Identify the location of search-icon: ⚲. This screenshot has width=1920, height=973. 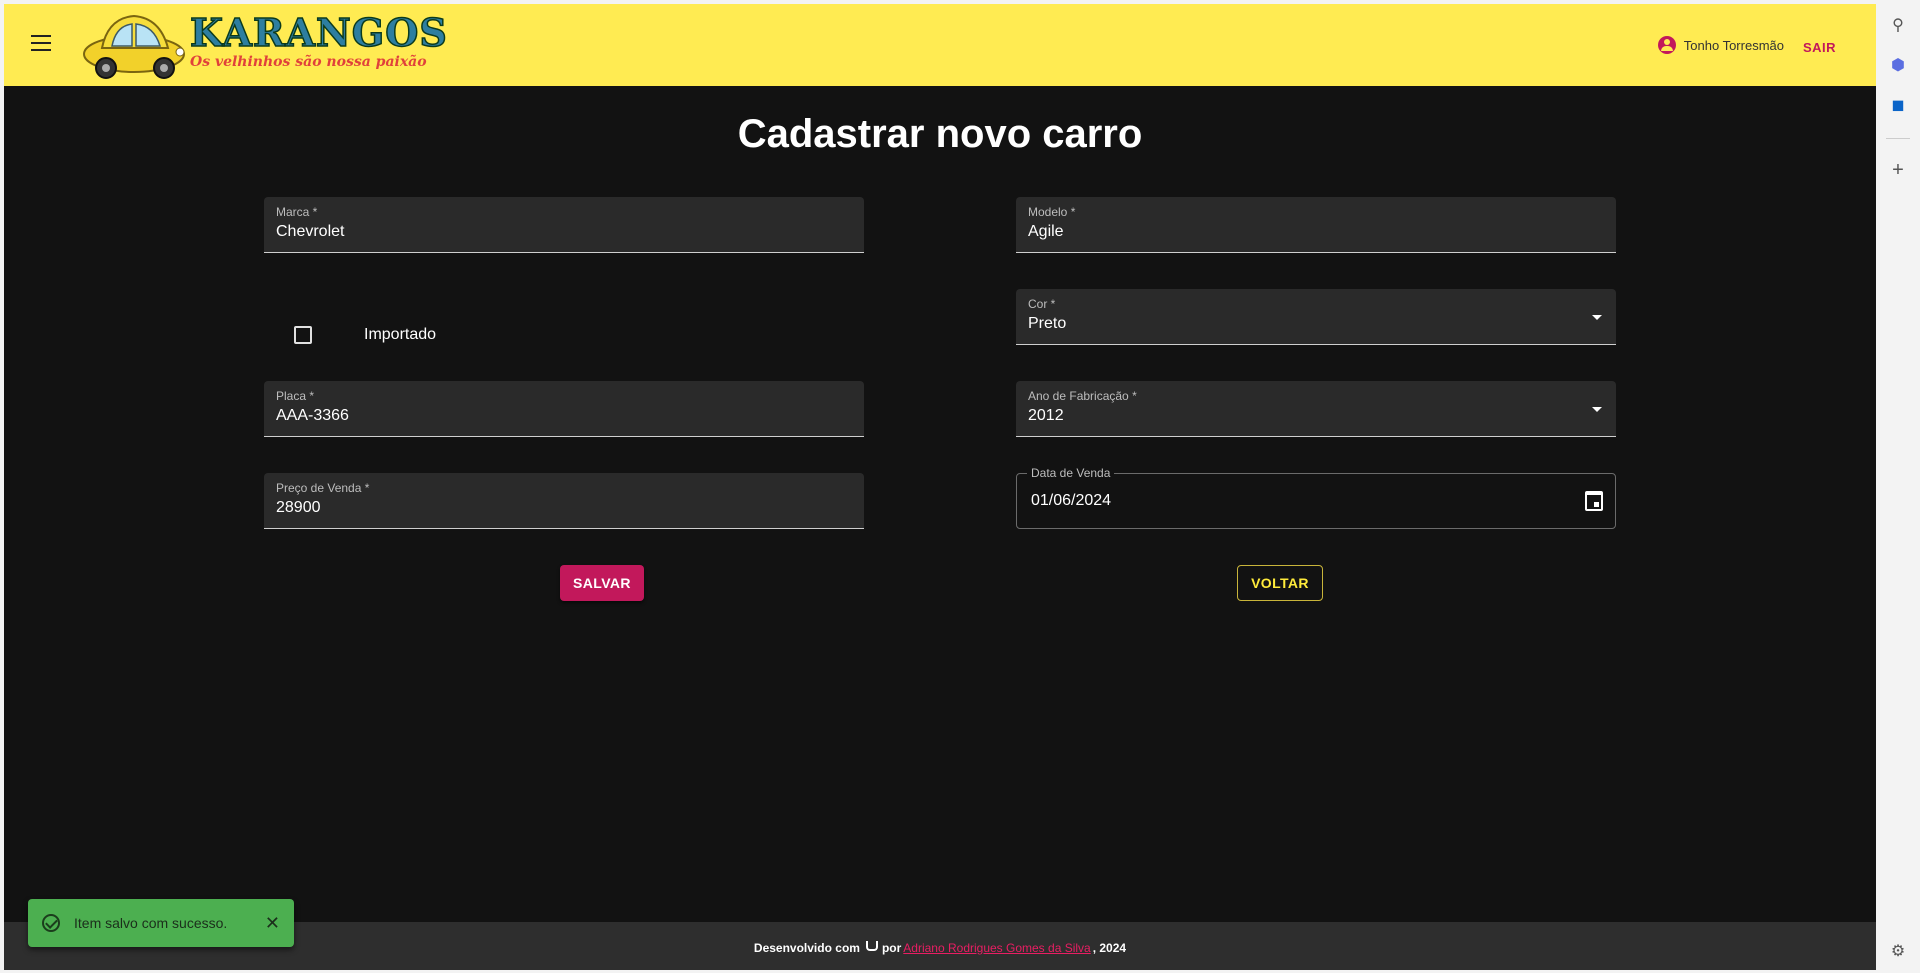
(1898, 26).